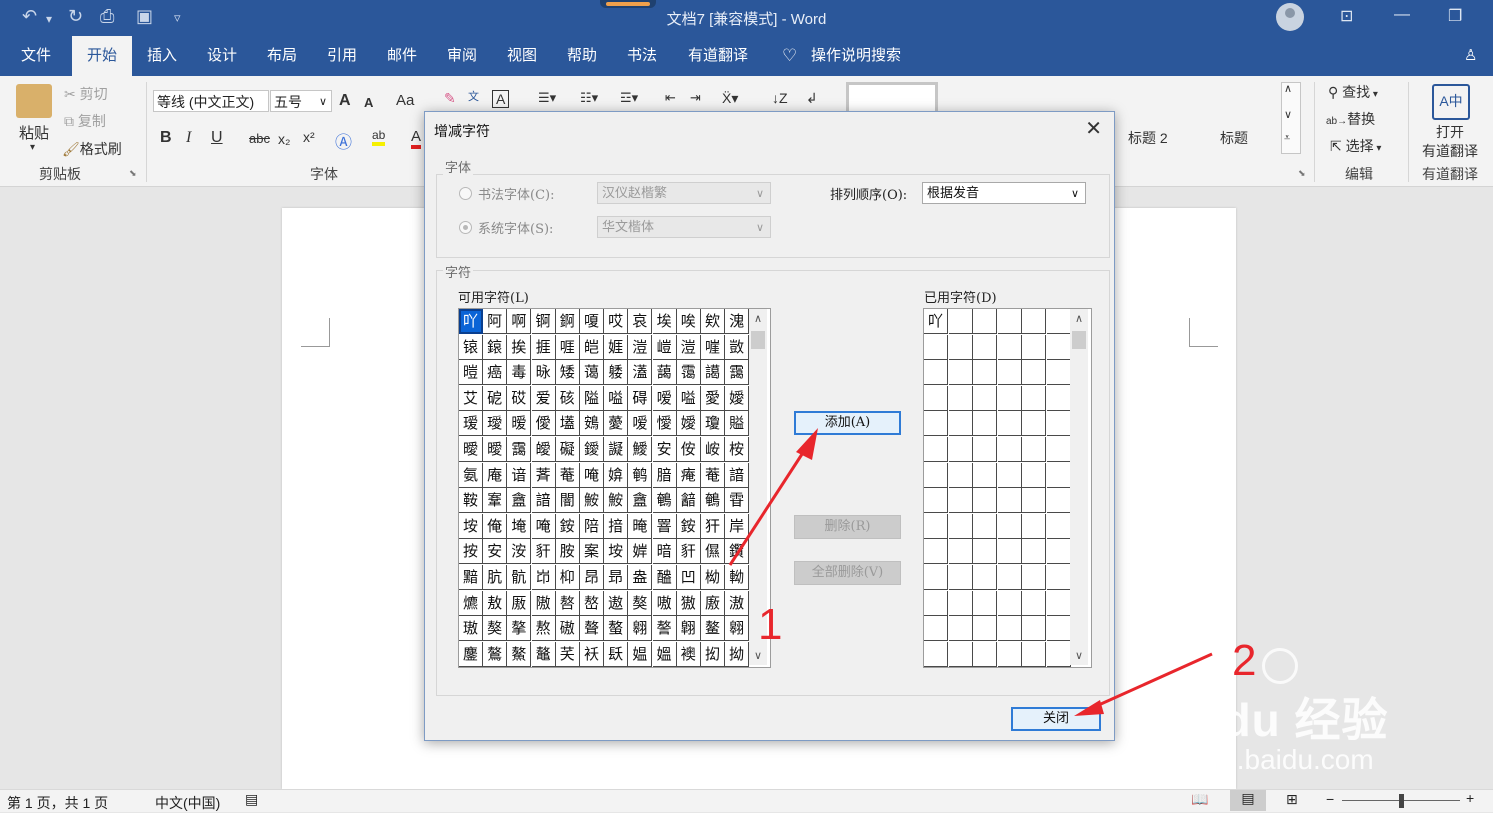  Describe the element at coordinates (1280, 666) in the screenshot. I see `paw-icon` at that location.